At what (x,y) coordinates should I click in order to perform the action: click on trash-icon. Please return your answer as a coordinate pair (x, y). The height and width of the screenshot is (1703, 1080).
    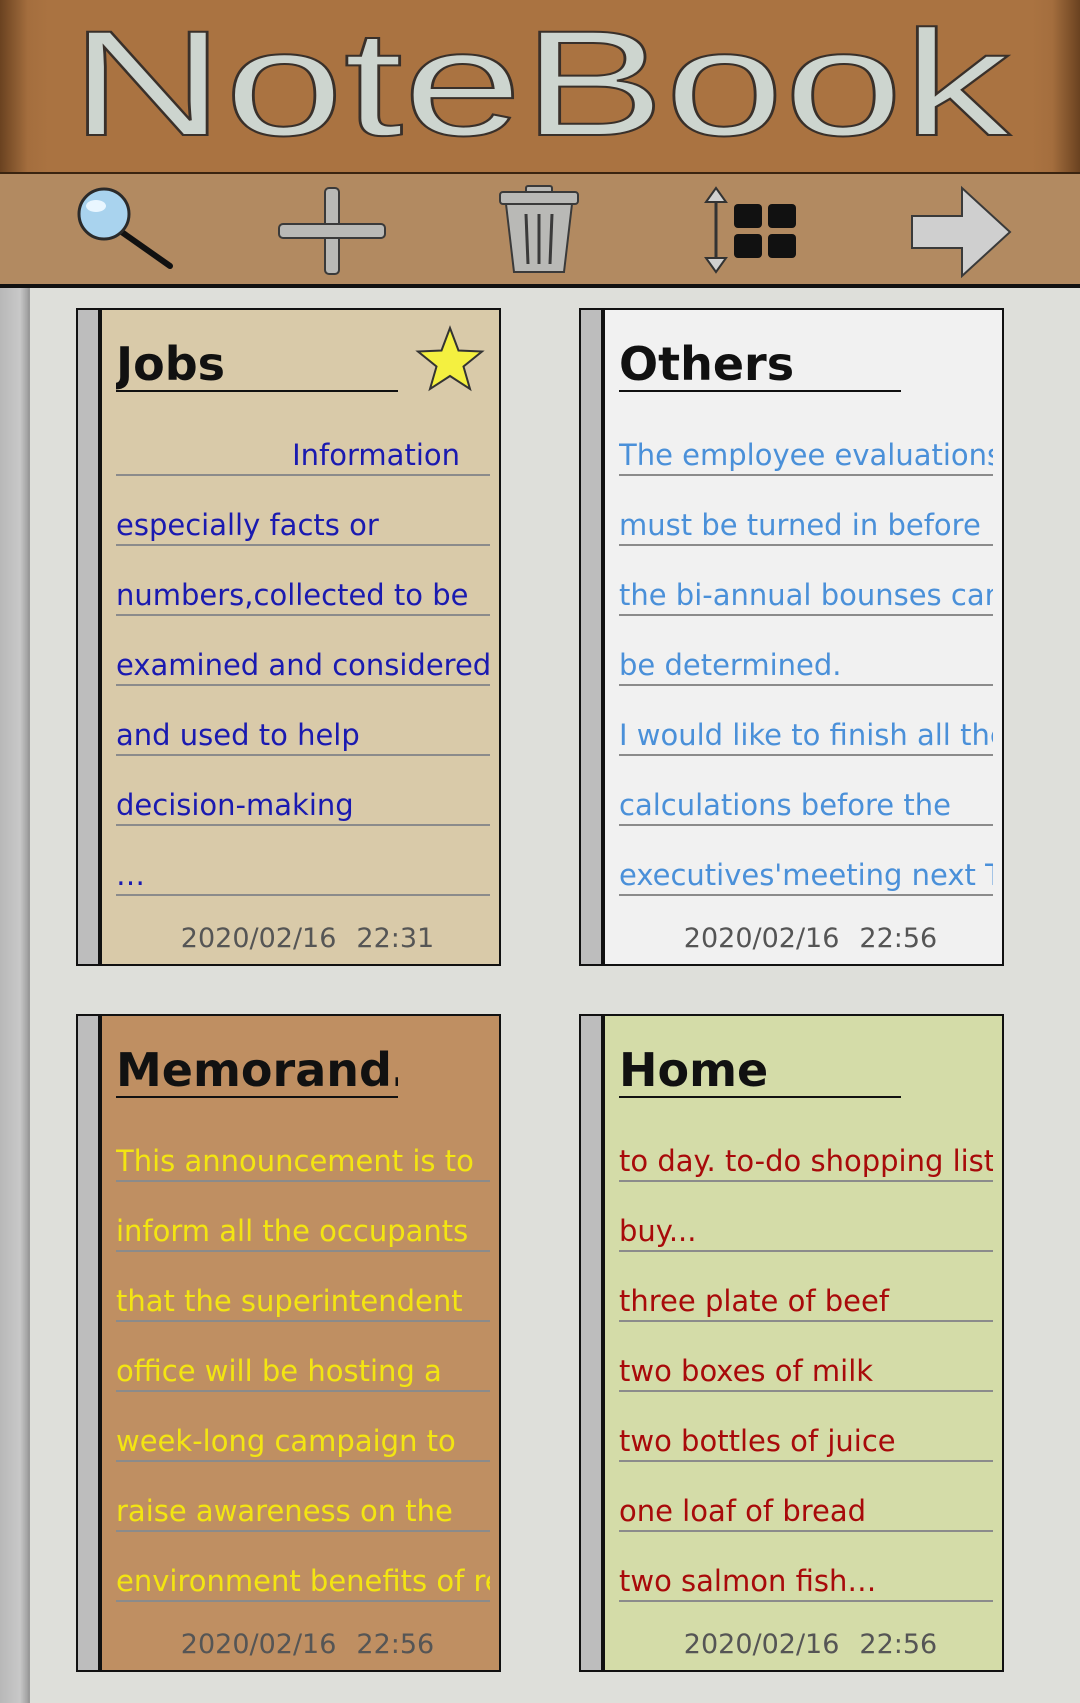
    Looking at the image, I should click on (539, 229).